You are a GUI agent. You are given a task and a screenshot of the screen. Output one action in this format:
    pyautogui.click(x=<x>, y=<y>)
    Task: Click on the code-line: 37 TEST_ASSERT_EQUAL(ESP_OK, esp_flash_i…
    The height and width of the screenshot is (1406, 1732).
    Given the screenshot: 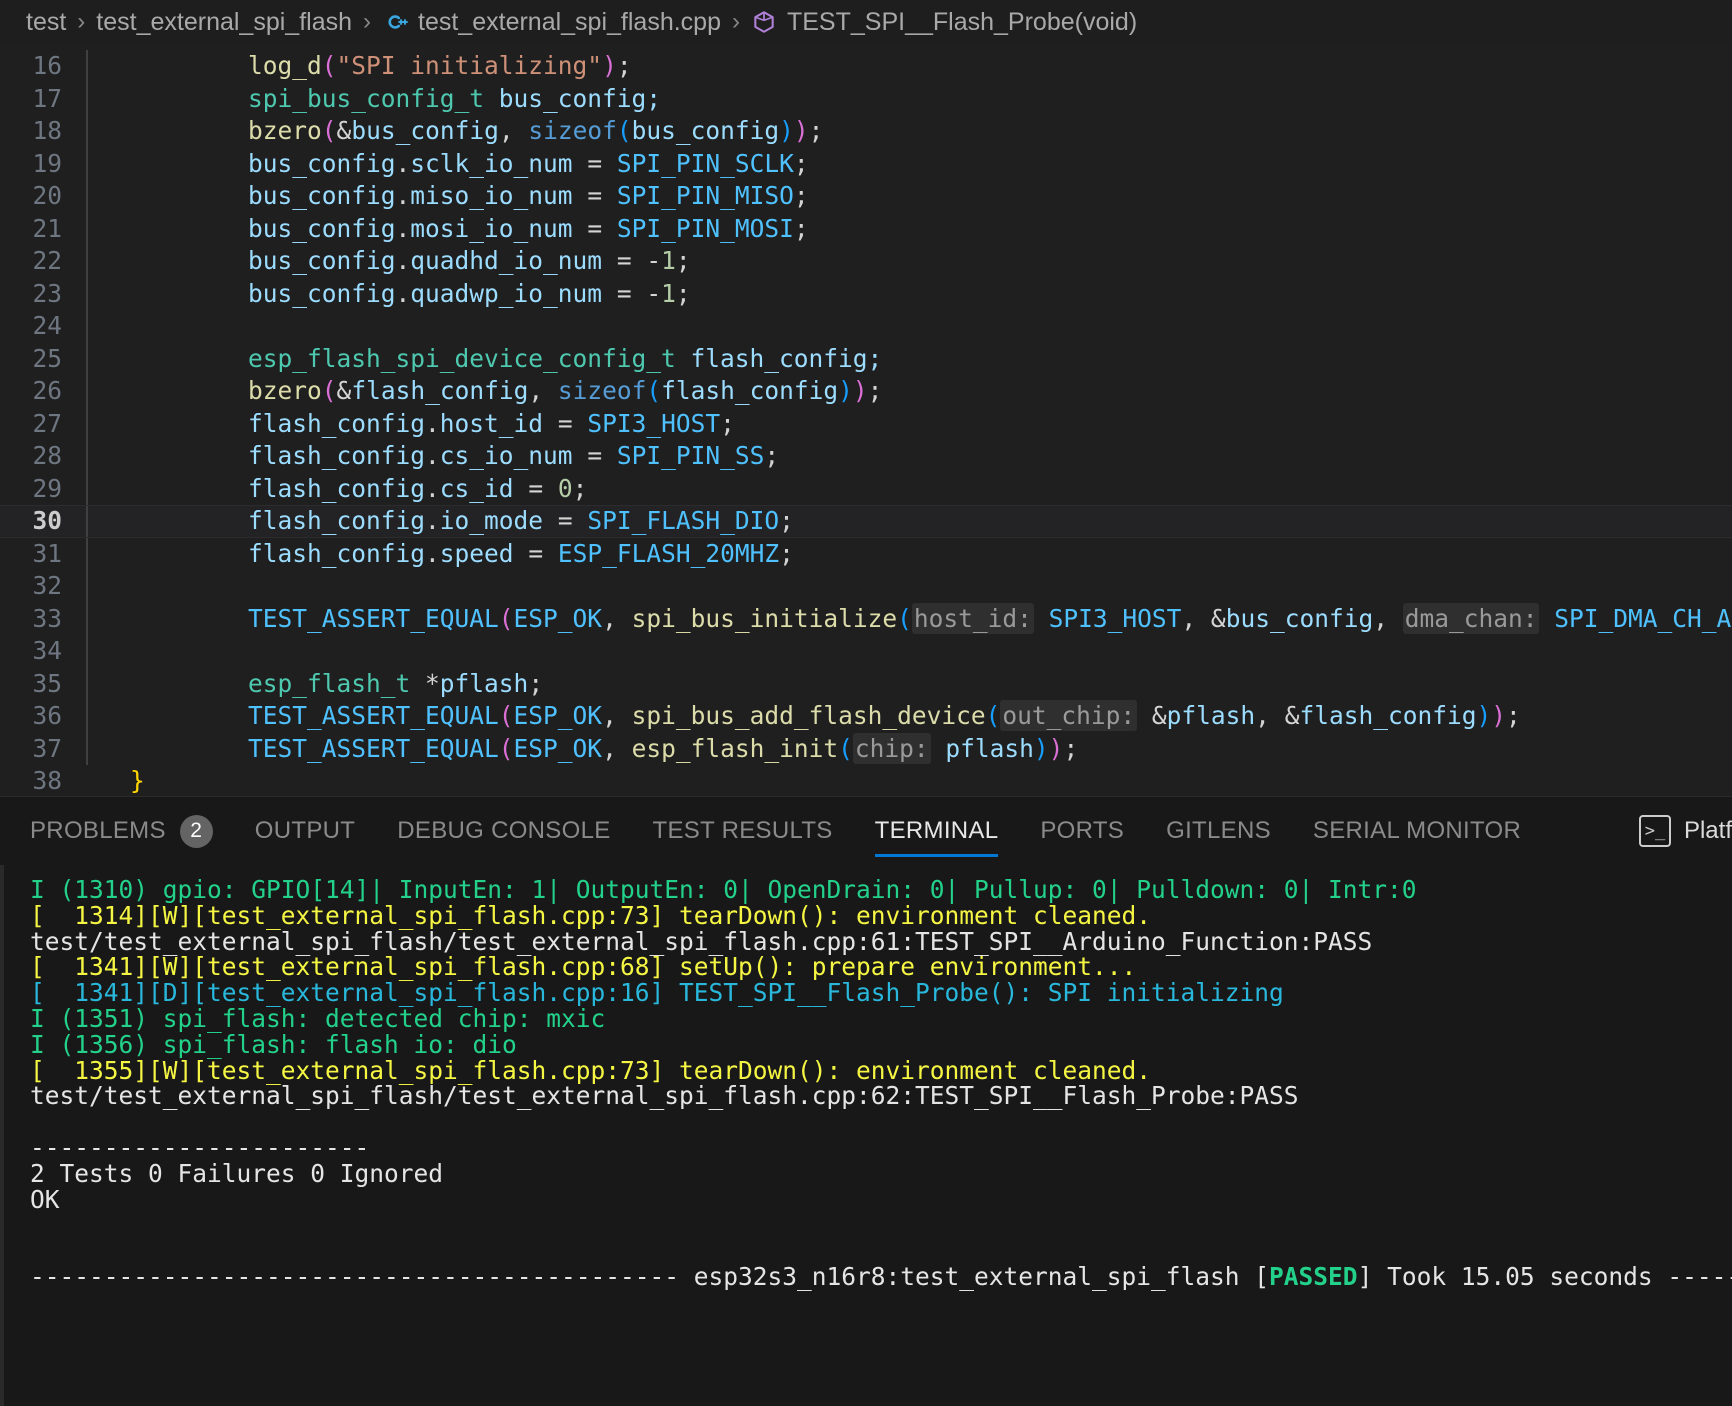 What is the action you would take?
    pyautogui.click(x=866, y=749)
    